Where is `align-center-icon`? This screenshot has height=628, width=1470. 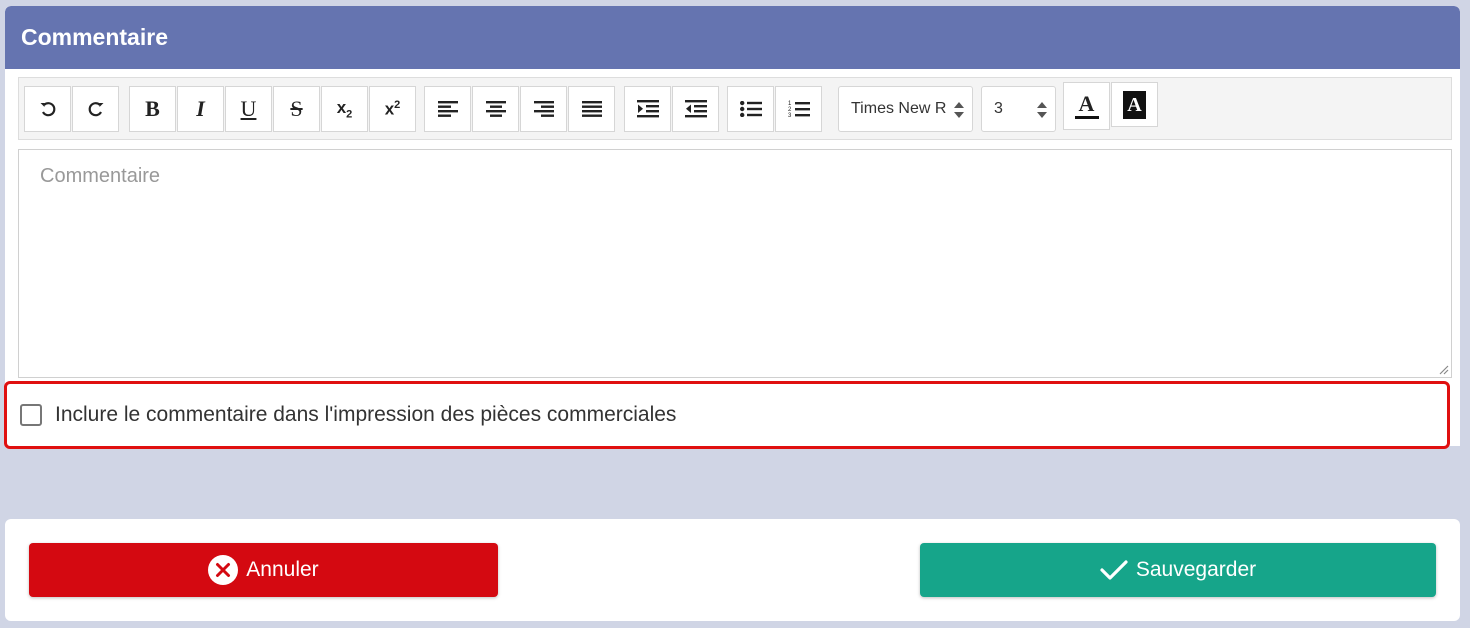
align-center-icon is located at coordinates (495, 109).